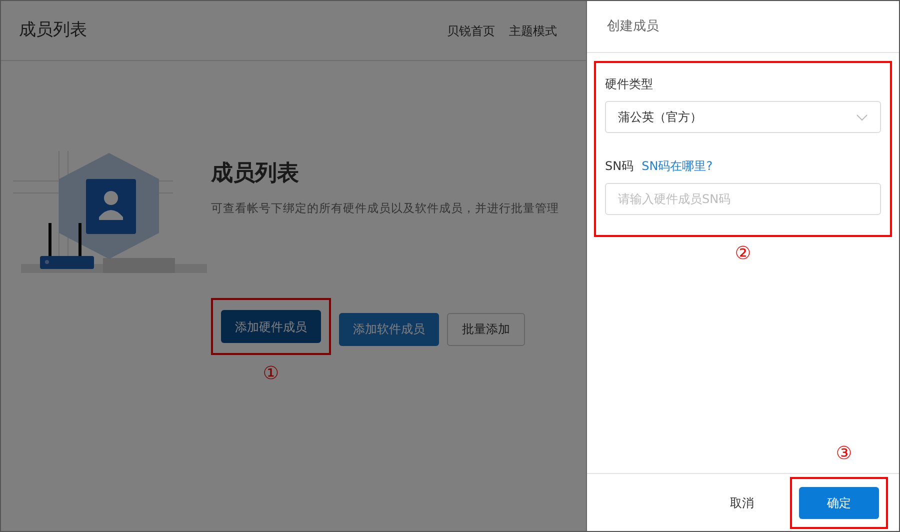 This screenshot has height=532, width=900. I want to click on description-text: 可查看帐号下绑定的所有硬件成员以及软件成员，并进行批量管理, so click(385, 208).